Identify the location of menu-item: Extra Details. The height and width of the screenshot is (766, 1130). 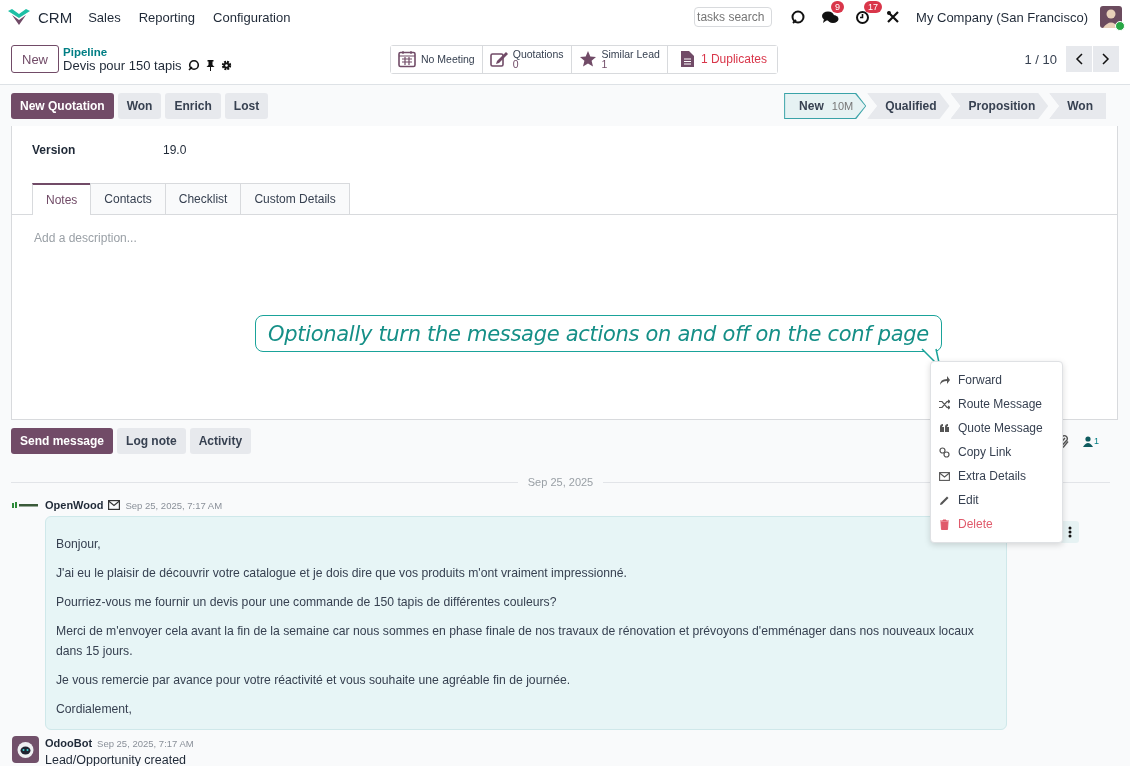
(996, 476).